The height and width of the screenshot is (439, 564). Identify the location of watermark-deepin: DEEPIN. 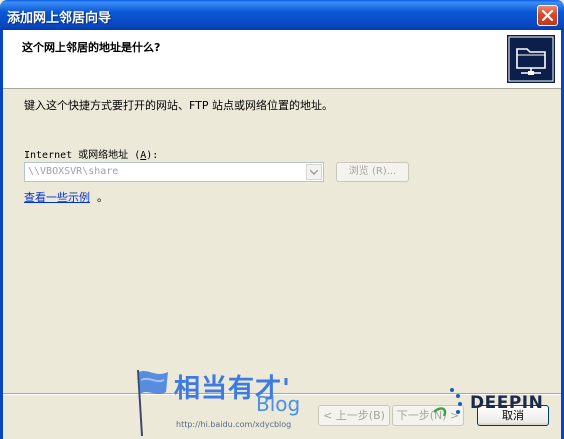
(507, 403).